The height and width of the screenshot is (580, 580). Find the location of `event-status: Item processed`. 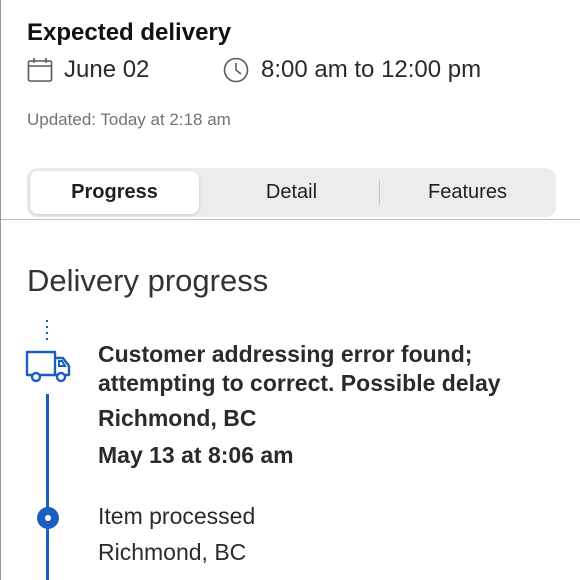

event-status: Item processed is located at coordinates (177, 516).